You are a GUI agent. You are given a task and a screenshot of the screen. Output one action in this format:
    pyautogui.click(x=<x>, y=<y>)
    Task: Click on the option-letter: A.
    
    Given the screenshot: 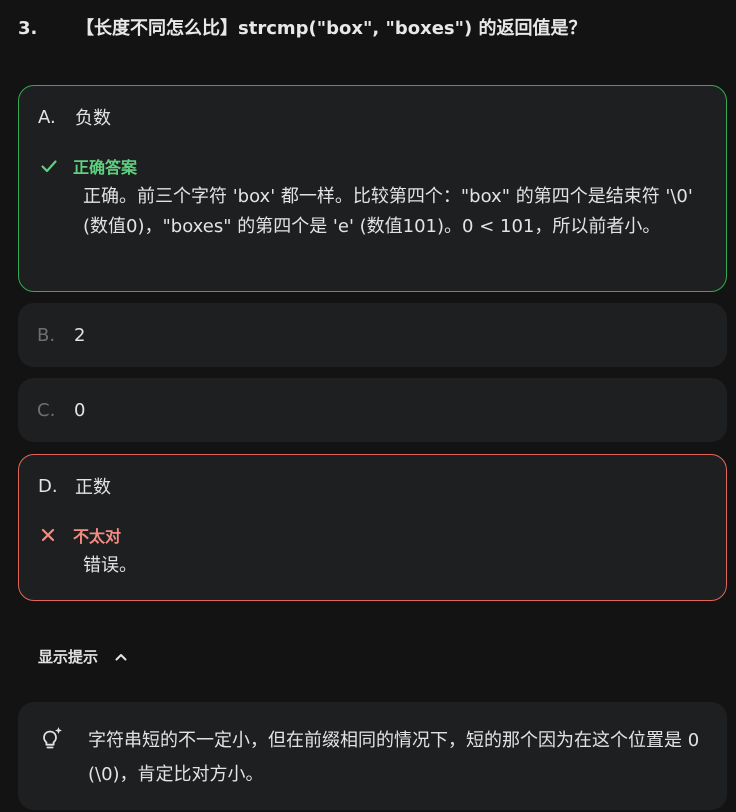 What is the action you would take?
    pyautogui.click(x=47, y=117)
    